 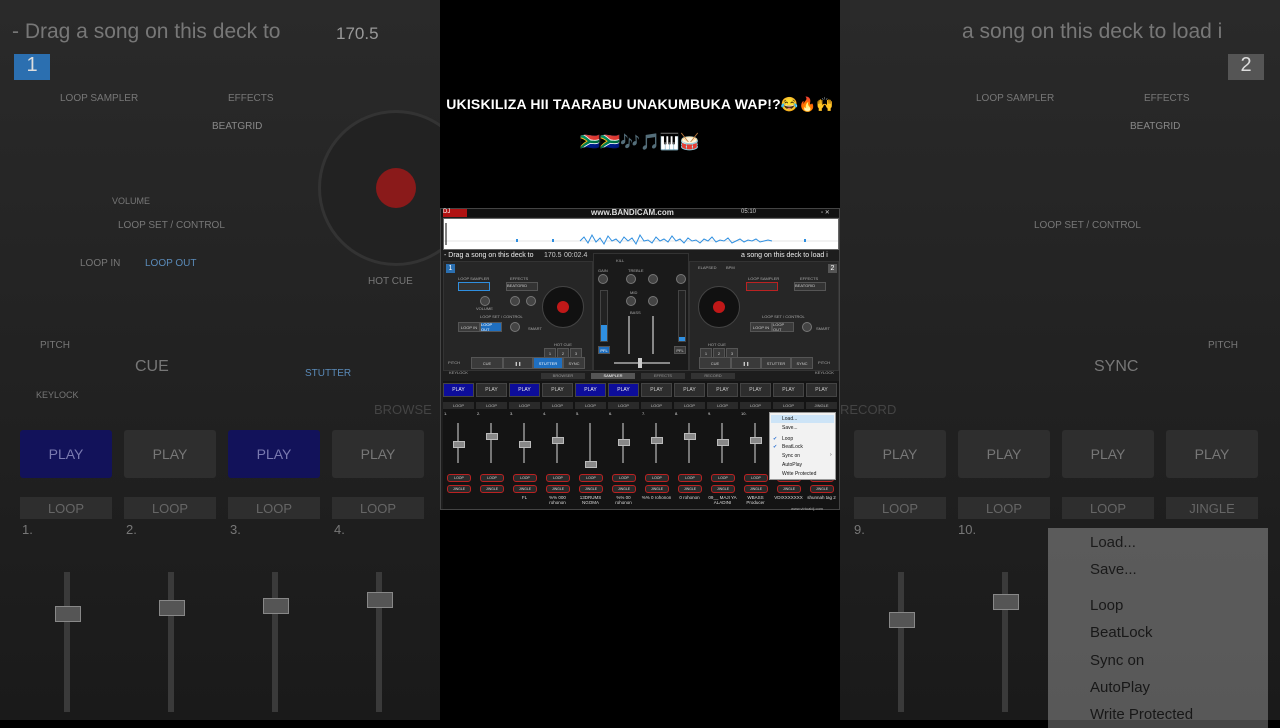 I want to click on menu-item-autoplay: AutoPlay, so click(x=792, y=465).